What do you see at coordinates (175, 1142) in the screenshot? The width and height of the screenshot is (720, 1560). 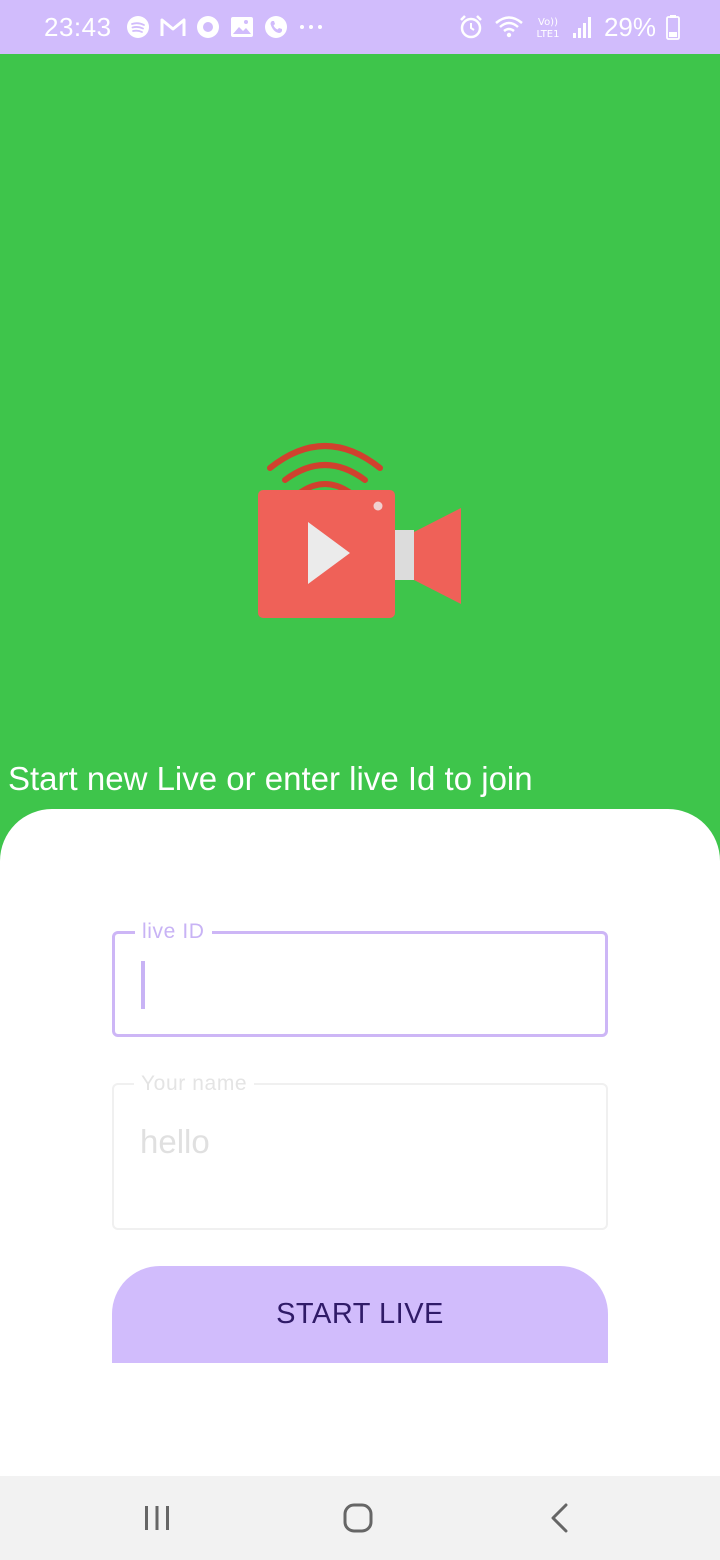 I see `name-value: hello` at bounding box center [175, 1142].